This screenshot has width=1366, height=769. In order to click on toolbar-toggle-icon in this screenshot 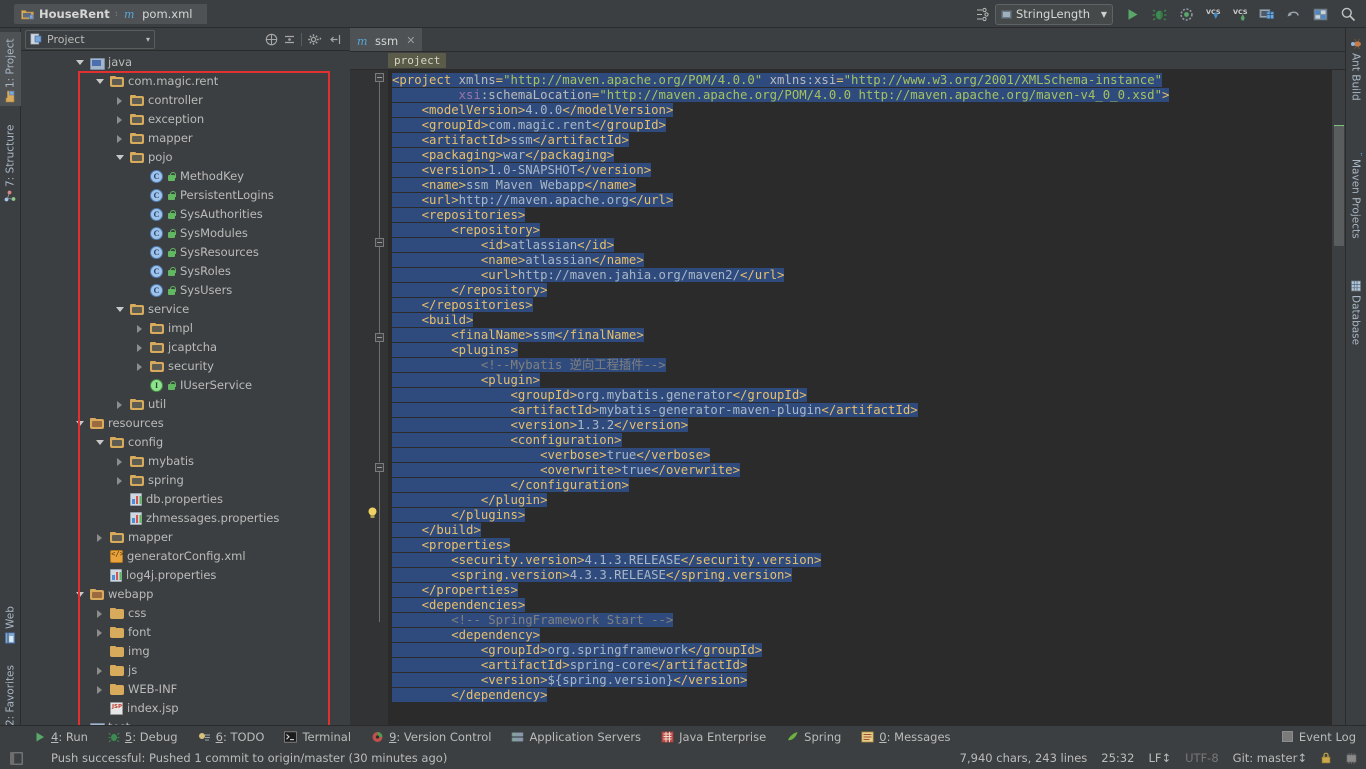, I will do `click(982, 14)`.